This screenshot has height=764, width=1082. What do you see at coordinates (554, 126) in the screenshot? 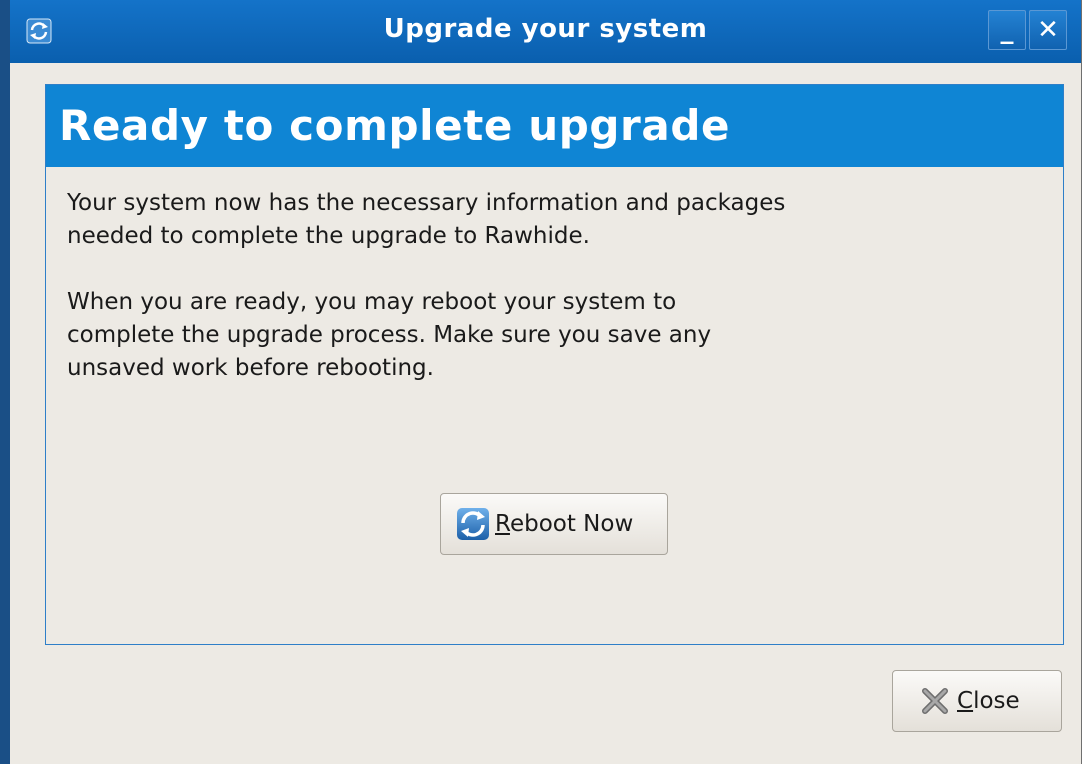
I see `panel-heading: Ready to complete upgrade` at bounding box center [554, 126].